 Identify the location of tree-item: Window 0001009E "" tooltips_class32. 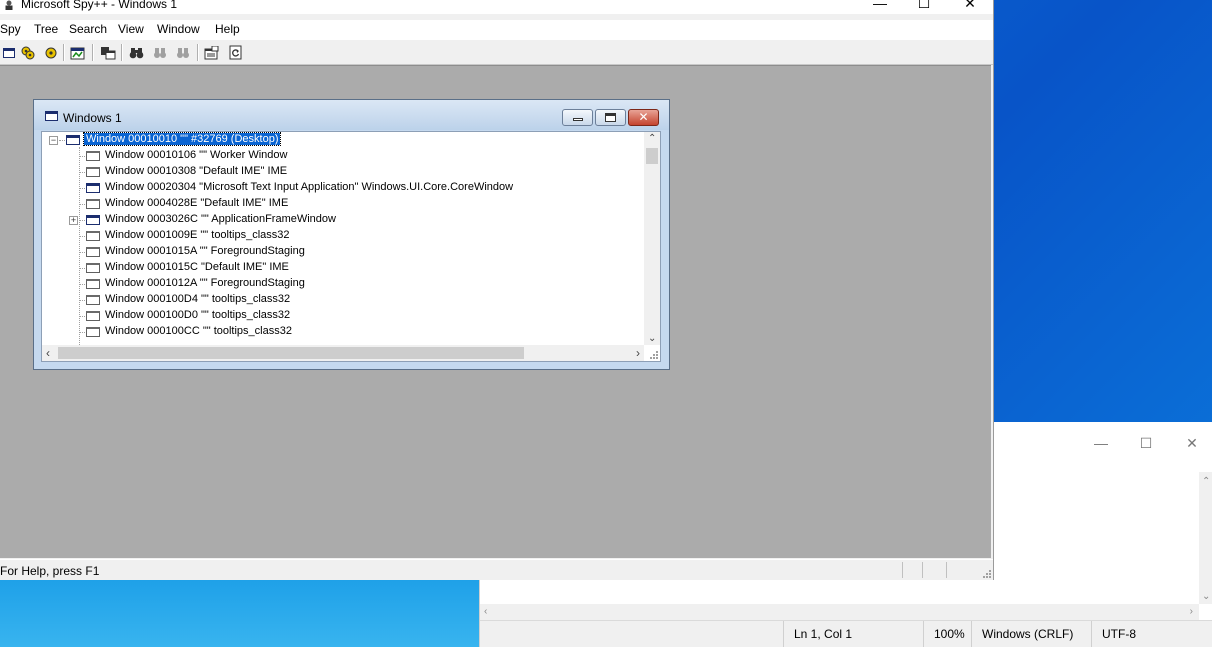
(342, 236).